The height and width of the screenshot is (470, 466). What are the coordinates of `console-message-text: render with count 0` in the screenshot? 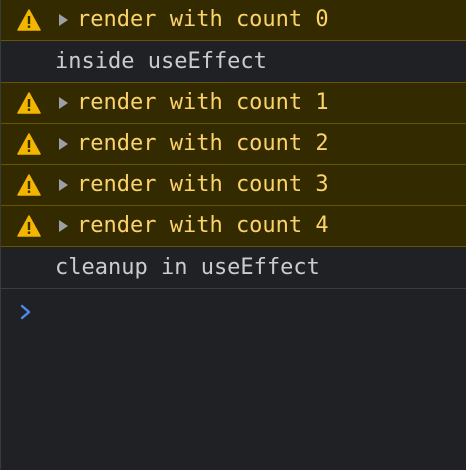 It's located at (203, 19).